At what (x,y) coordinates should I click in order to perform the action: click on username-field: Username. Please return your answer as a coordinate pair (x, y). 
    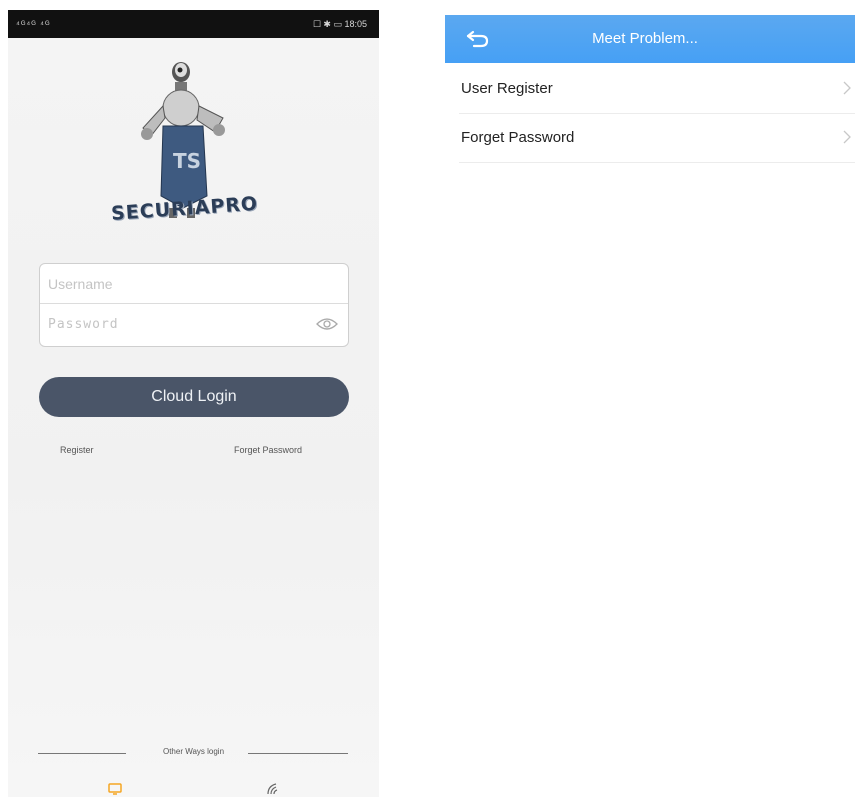
    Looking at the image, I should click on (194, 284).